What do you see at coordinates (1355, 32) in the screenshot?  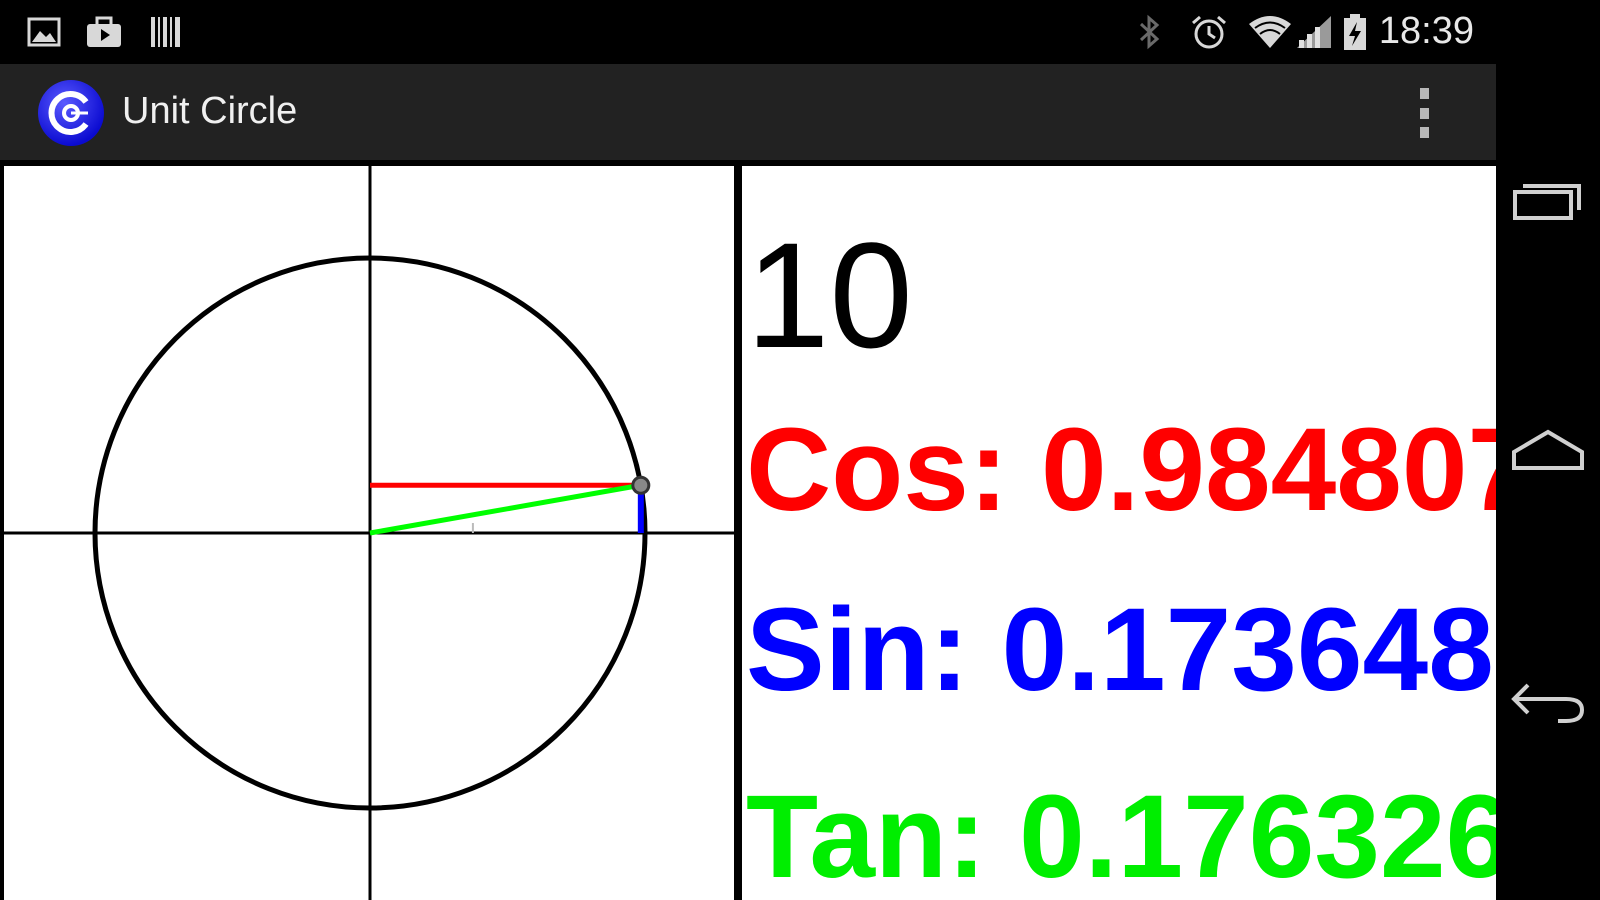 I see `battery-icon` at bounding box center [1355, 32].